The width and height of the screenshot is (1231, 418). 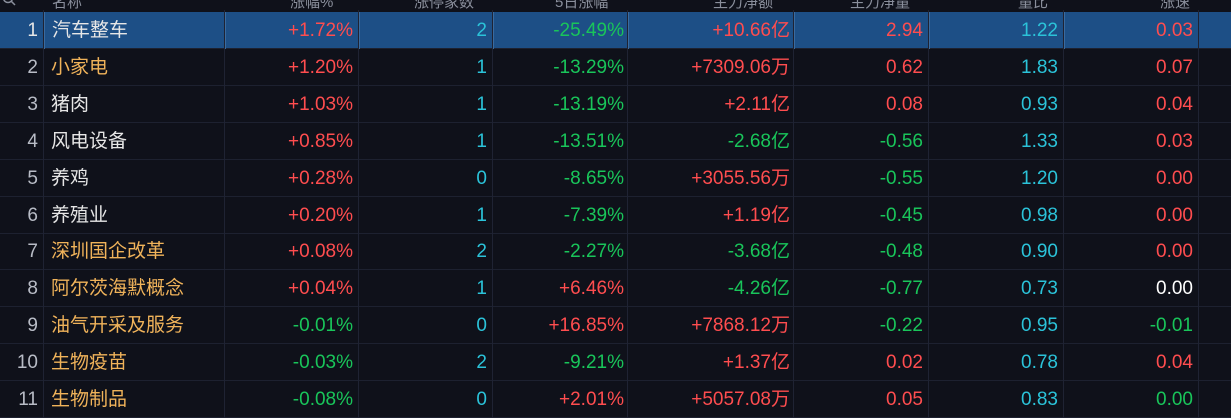 What do you see at coordinates (880, 5) in the screenshot?
I see `header-main-net-volume: 主力净量` at bounding box center [880, 5].